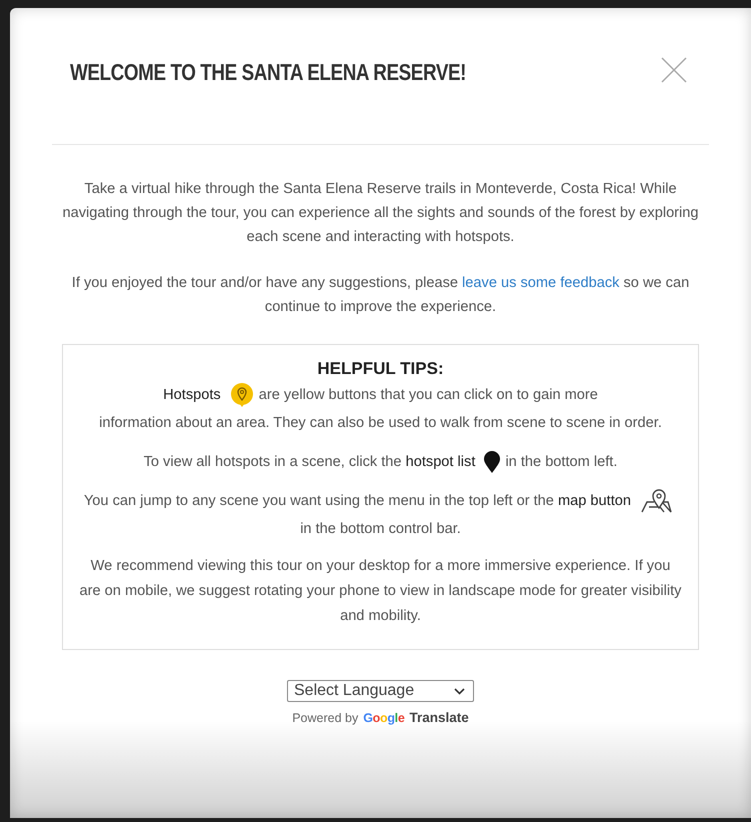 The image size is (751, 822). What do you see at coordinates (656, 501) in the screenshot?
I see `map-icon` at bounding box center [656, 501].